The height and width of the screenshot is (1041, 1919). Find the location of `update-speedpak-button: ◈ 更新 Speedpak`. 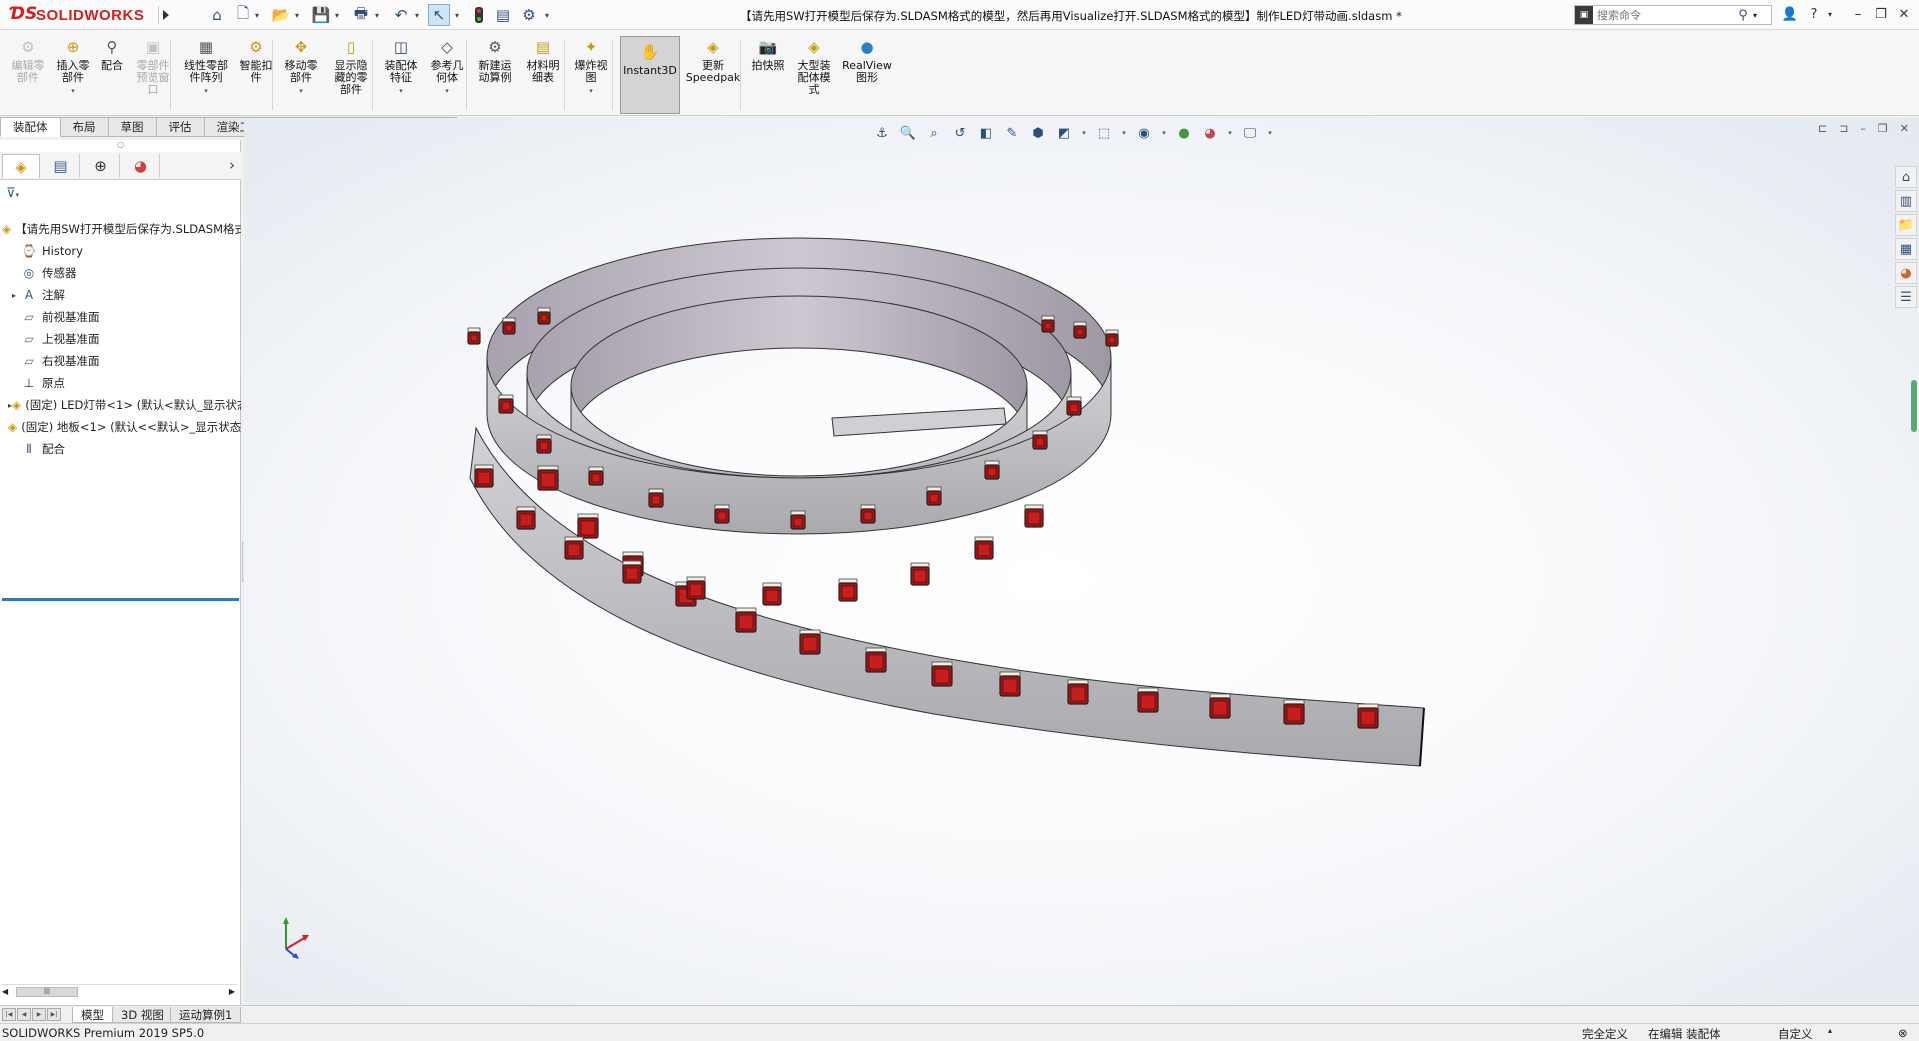

update-speedpak-button: ◈ 更新 Speedpak is located at coordinates (713, 75).